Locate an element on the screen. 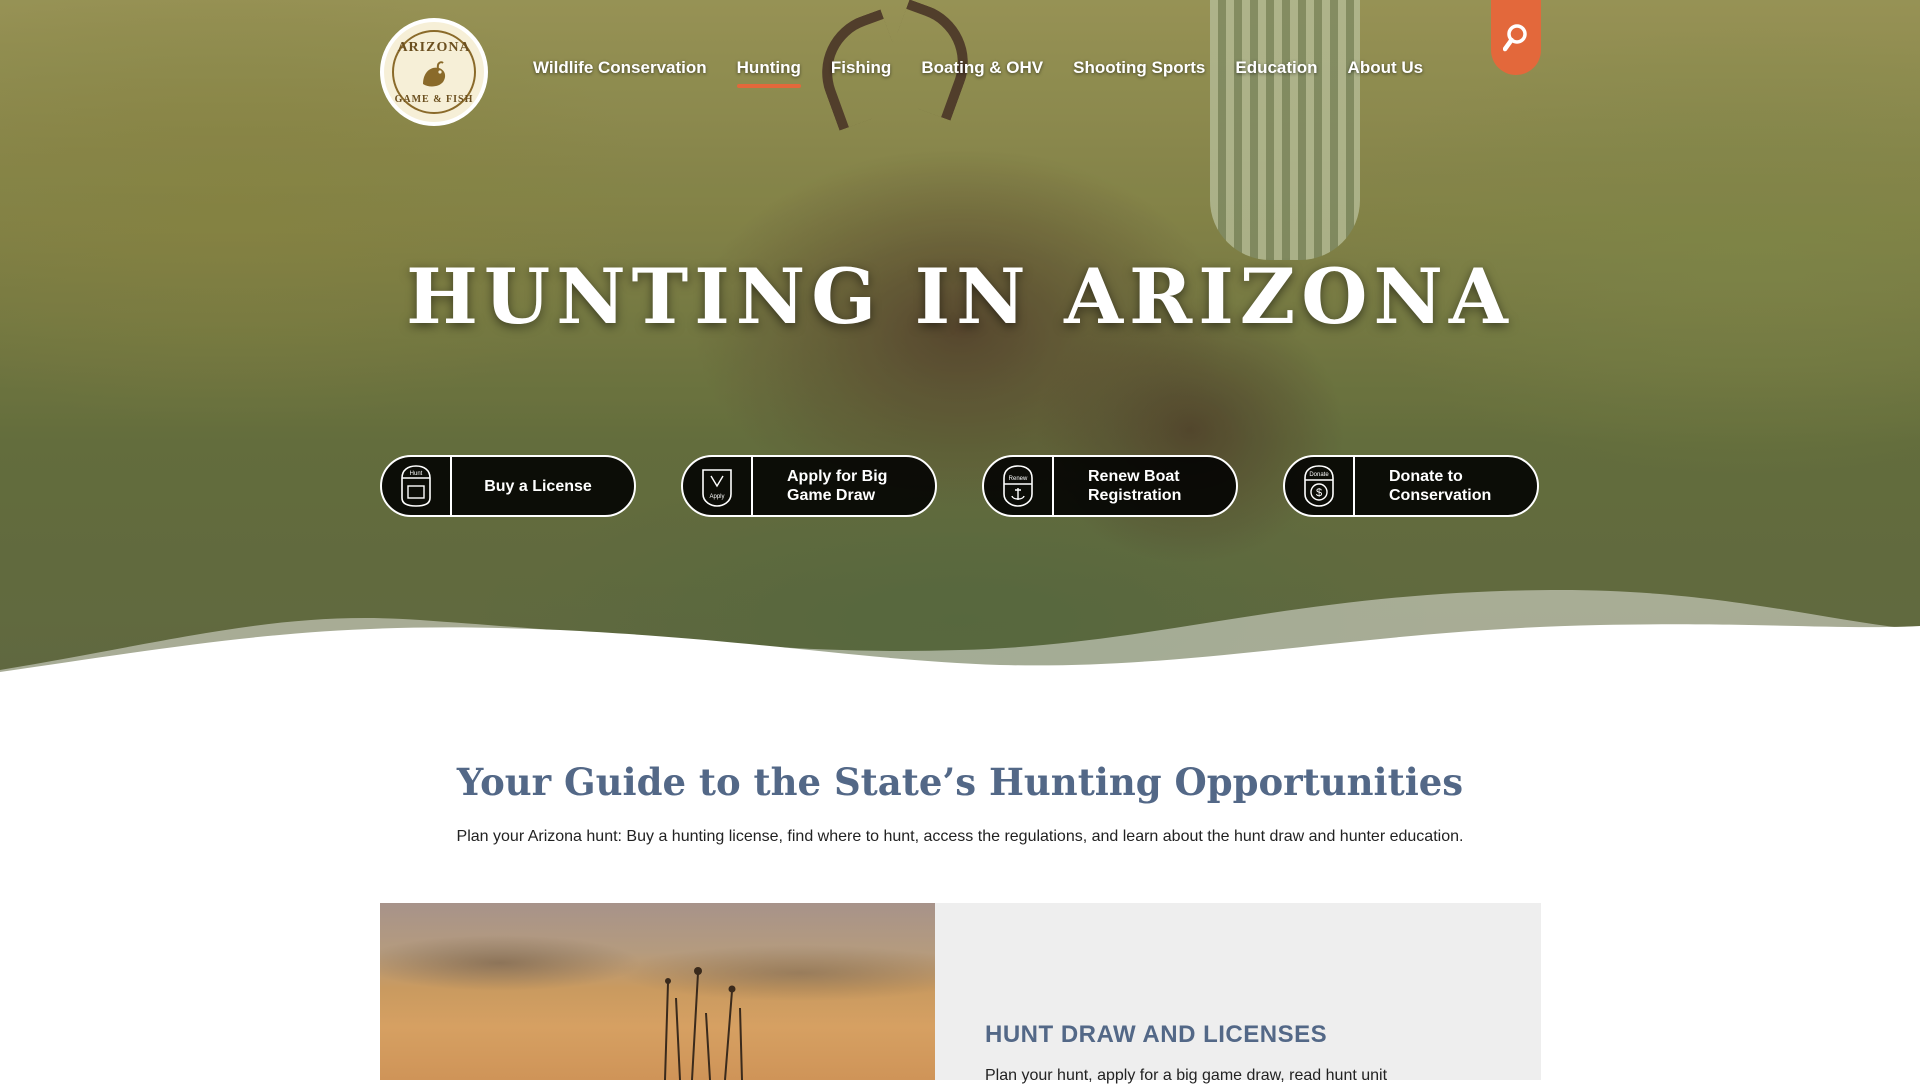 The width and height of the screenshot is (1920, 1085). donate-conservation-button: $ Donate Donate to Conservation is located at coordinates (1411, 486).